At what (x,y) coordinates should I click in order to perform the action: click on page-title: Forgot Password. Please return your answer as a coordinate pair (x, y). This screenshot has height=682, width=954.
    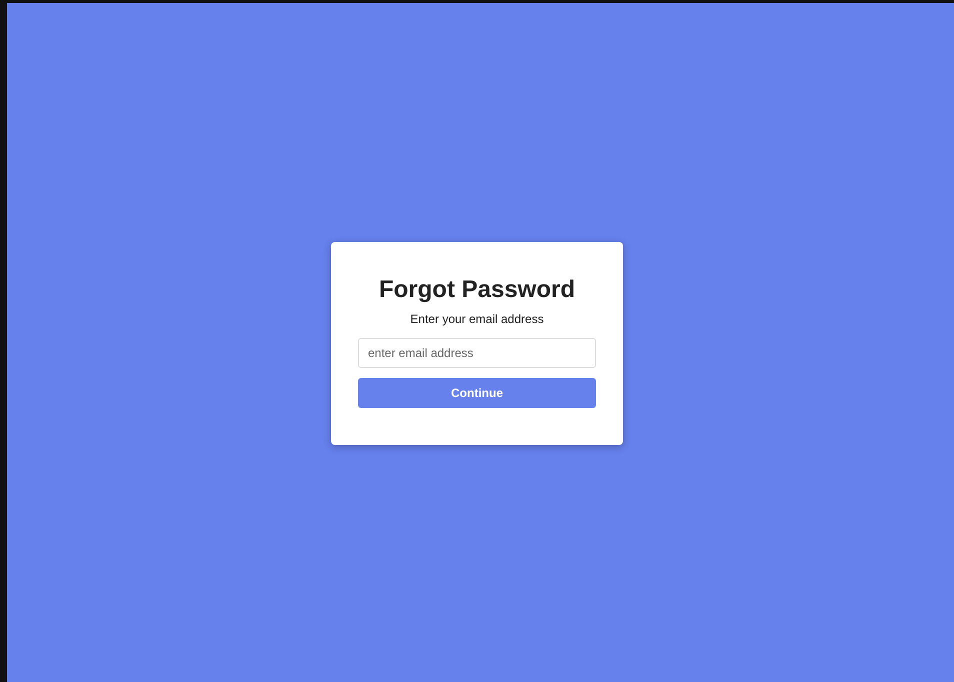
    Looking at the image, I should click on (477, 290).